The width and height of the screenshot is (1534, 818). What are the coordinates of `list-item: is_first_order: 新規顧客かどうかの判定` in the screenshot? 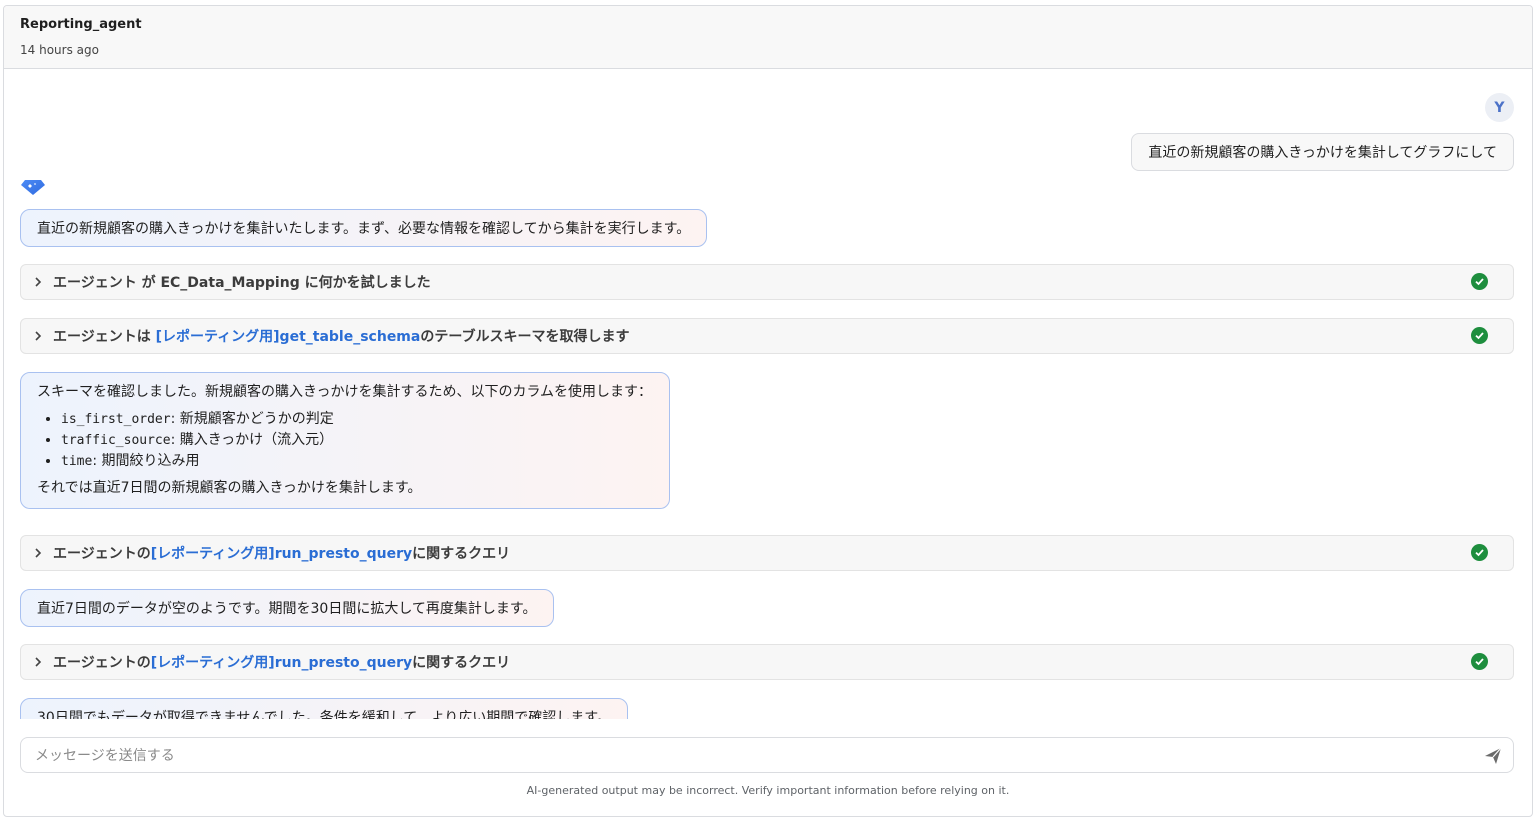 It's located at (357, 419).